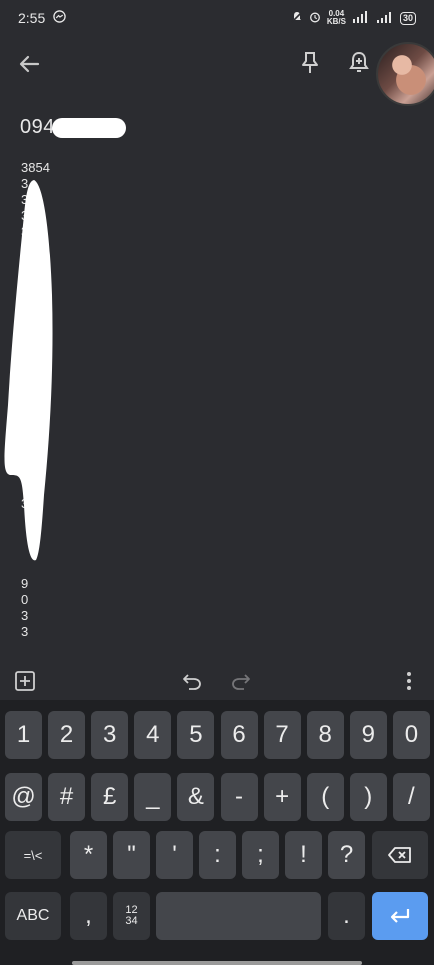  Describe the element at coordinates (59, 18) in the screenshot. I see `messenger-icon` at that location.